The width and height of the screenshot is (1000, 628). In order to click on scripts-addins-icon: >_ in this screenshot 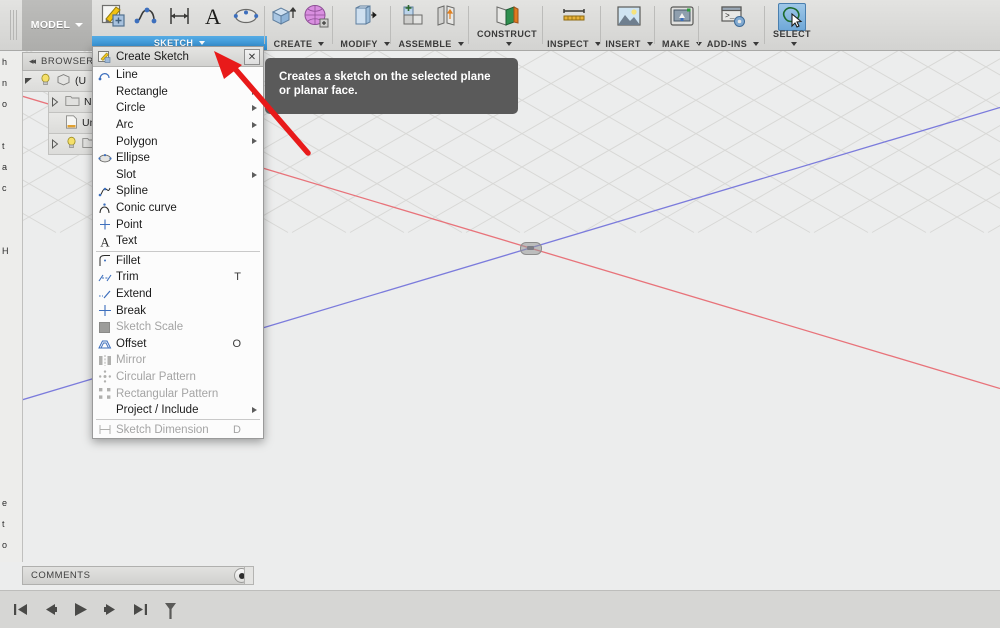, I will do `click(733, 17)`.